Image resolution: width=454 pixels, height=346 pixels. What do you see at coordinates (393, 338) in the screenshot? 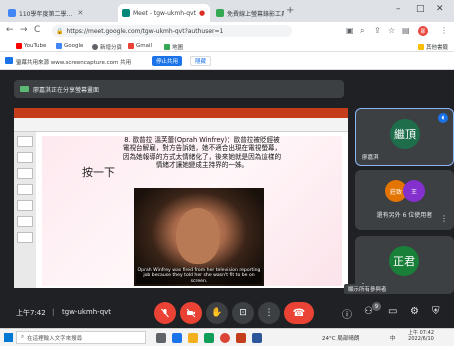
I see `input-language: 中` at bounding box center [393, 338].